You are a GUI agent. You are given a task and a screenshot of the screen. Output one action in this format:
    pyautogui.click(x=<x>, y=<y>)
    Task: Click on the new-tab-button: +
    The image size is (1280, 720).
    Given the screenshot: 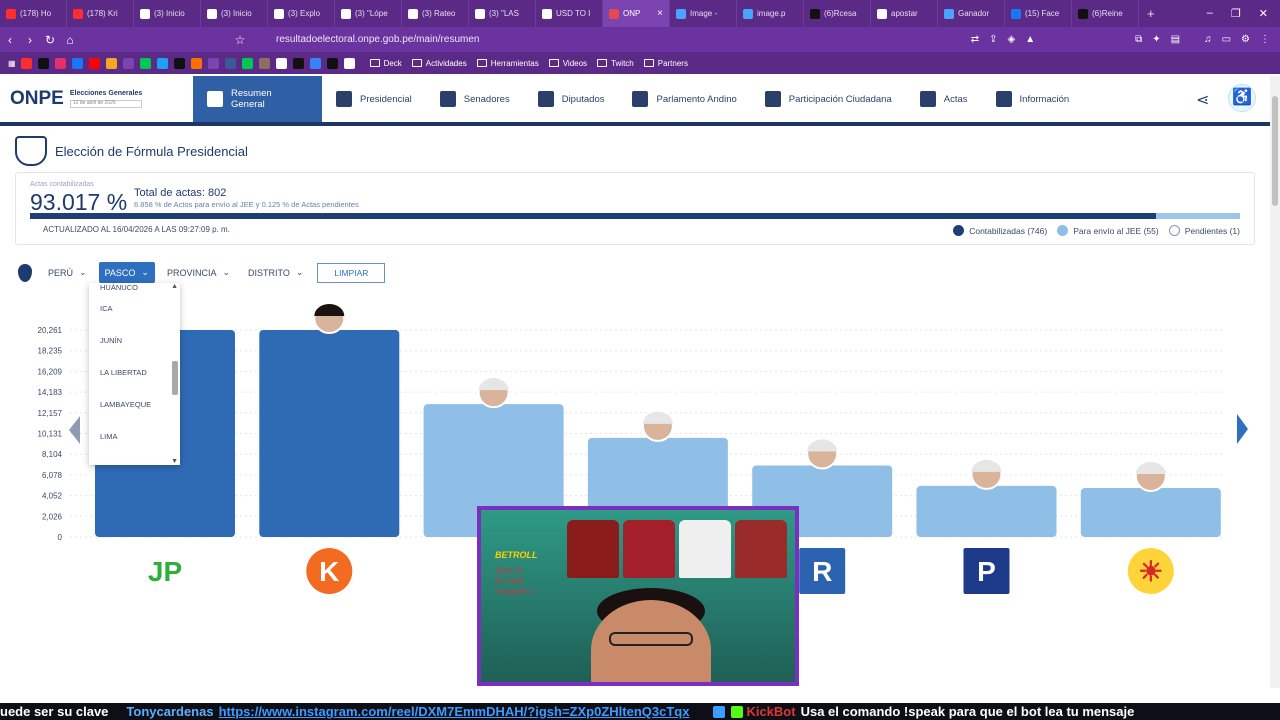 What is the action you would take?
    pyautogui.click(x=1151, y=13)
    